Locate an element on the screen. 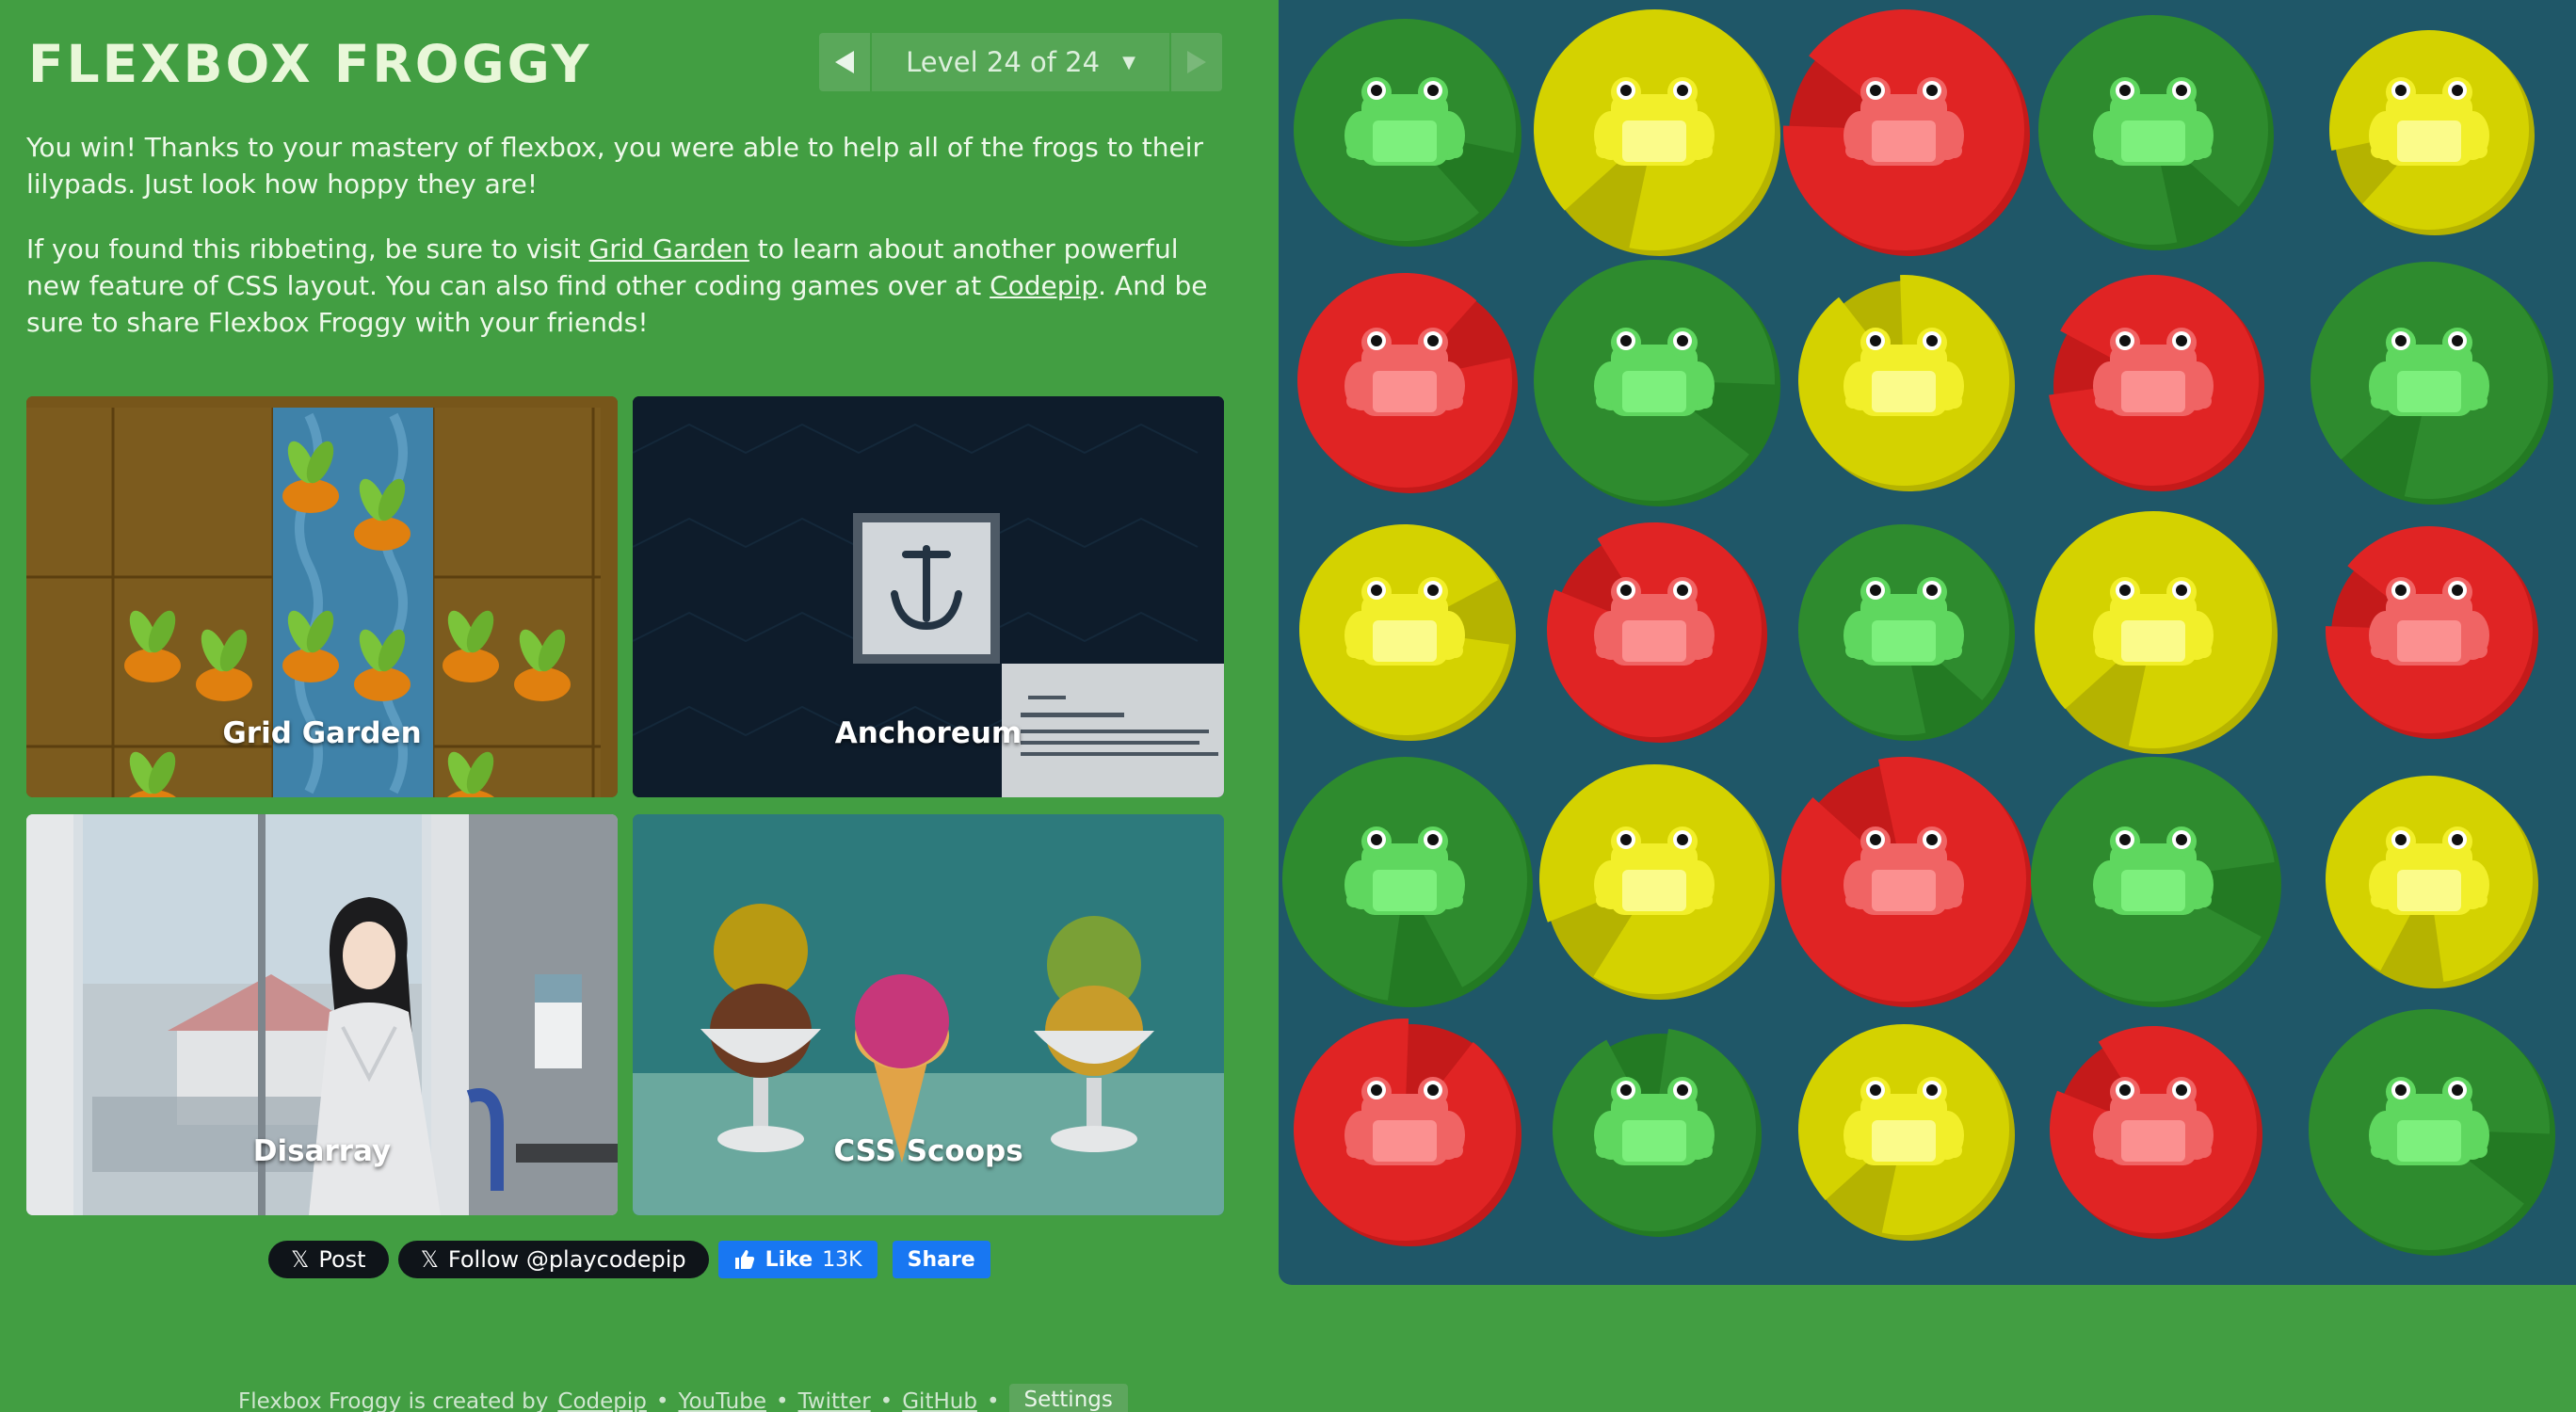  triangle-left-icon is located at coordinates (844, 62).